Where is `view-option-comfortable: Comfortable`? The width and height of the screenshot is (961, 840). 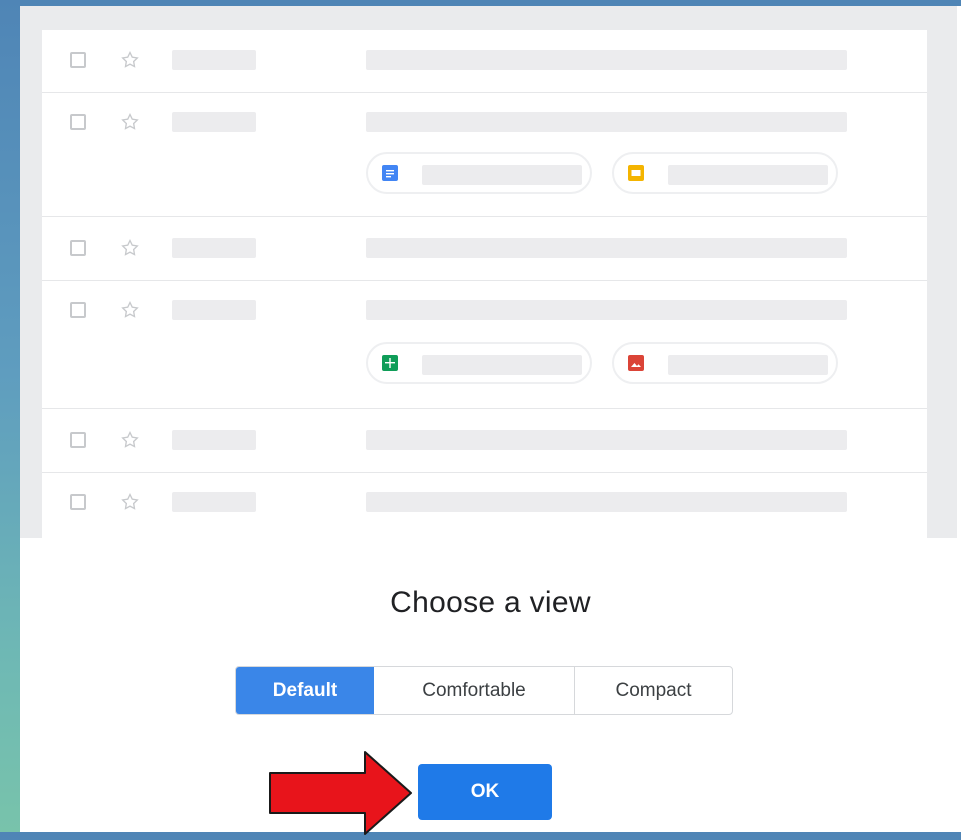 view-option-comfortable: Comfortable is located at coordinates (474, 690).